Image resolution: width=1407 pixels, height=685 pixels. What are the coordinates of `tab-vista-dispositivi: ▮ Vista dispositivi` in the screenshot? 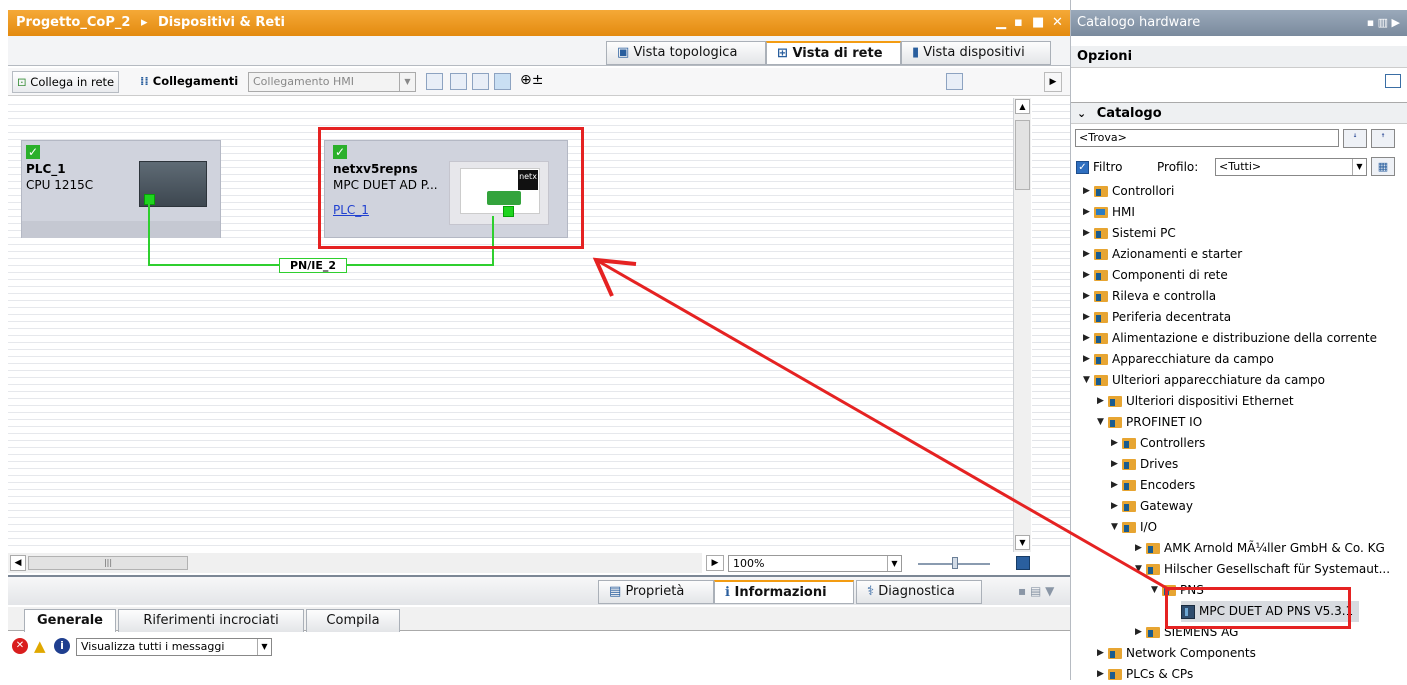 It's located at (976, 53).